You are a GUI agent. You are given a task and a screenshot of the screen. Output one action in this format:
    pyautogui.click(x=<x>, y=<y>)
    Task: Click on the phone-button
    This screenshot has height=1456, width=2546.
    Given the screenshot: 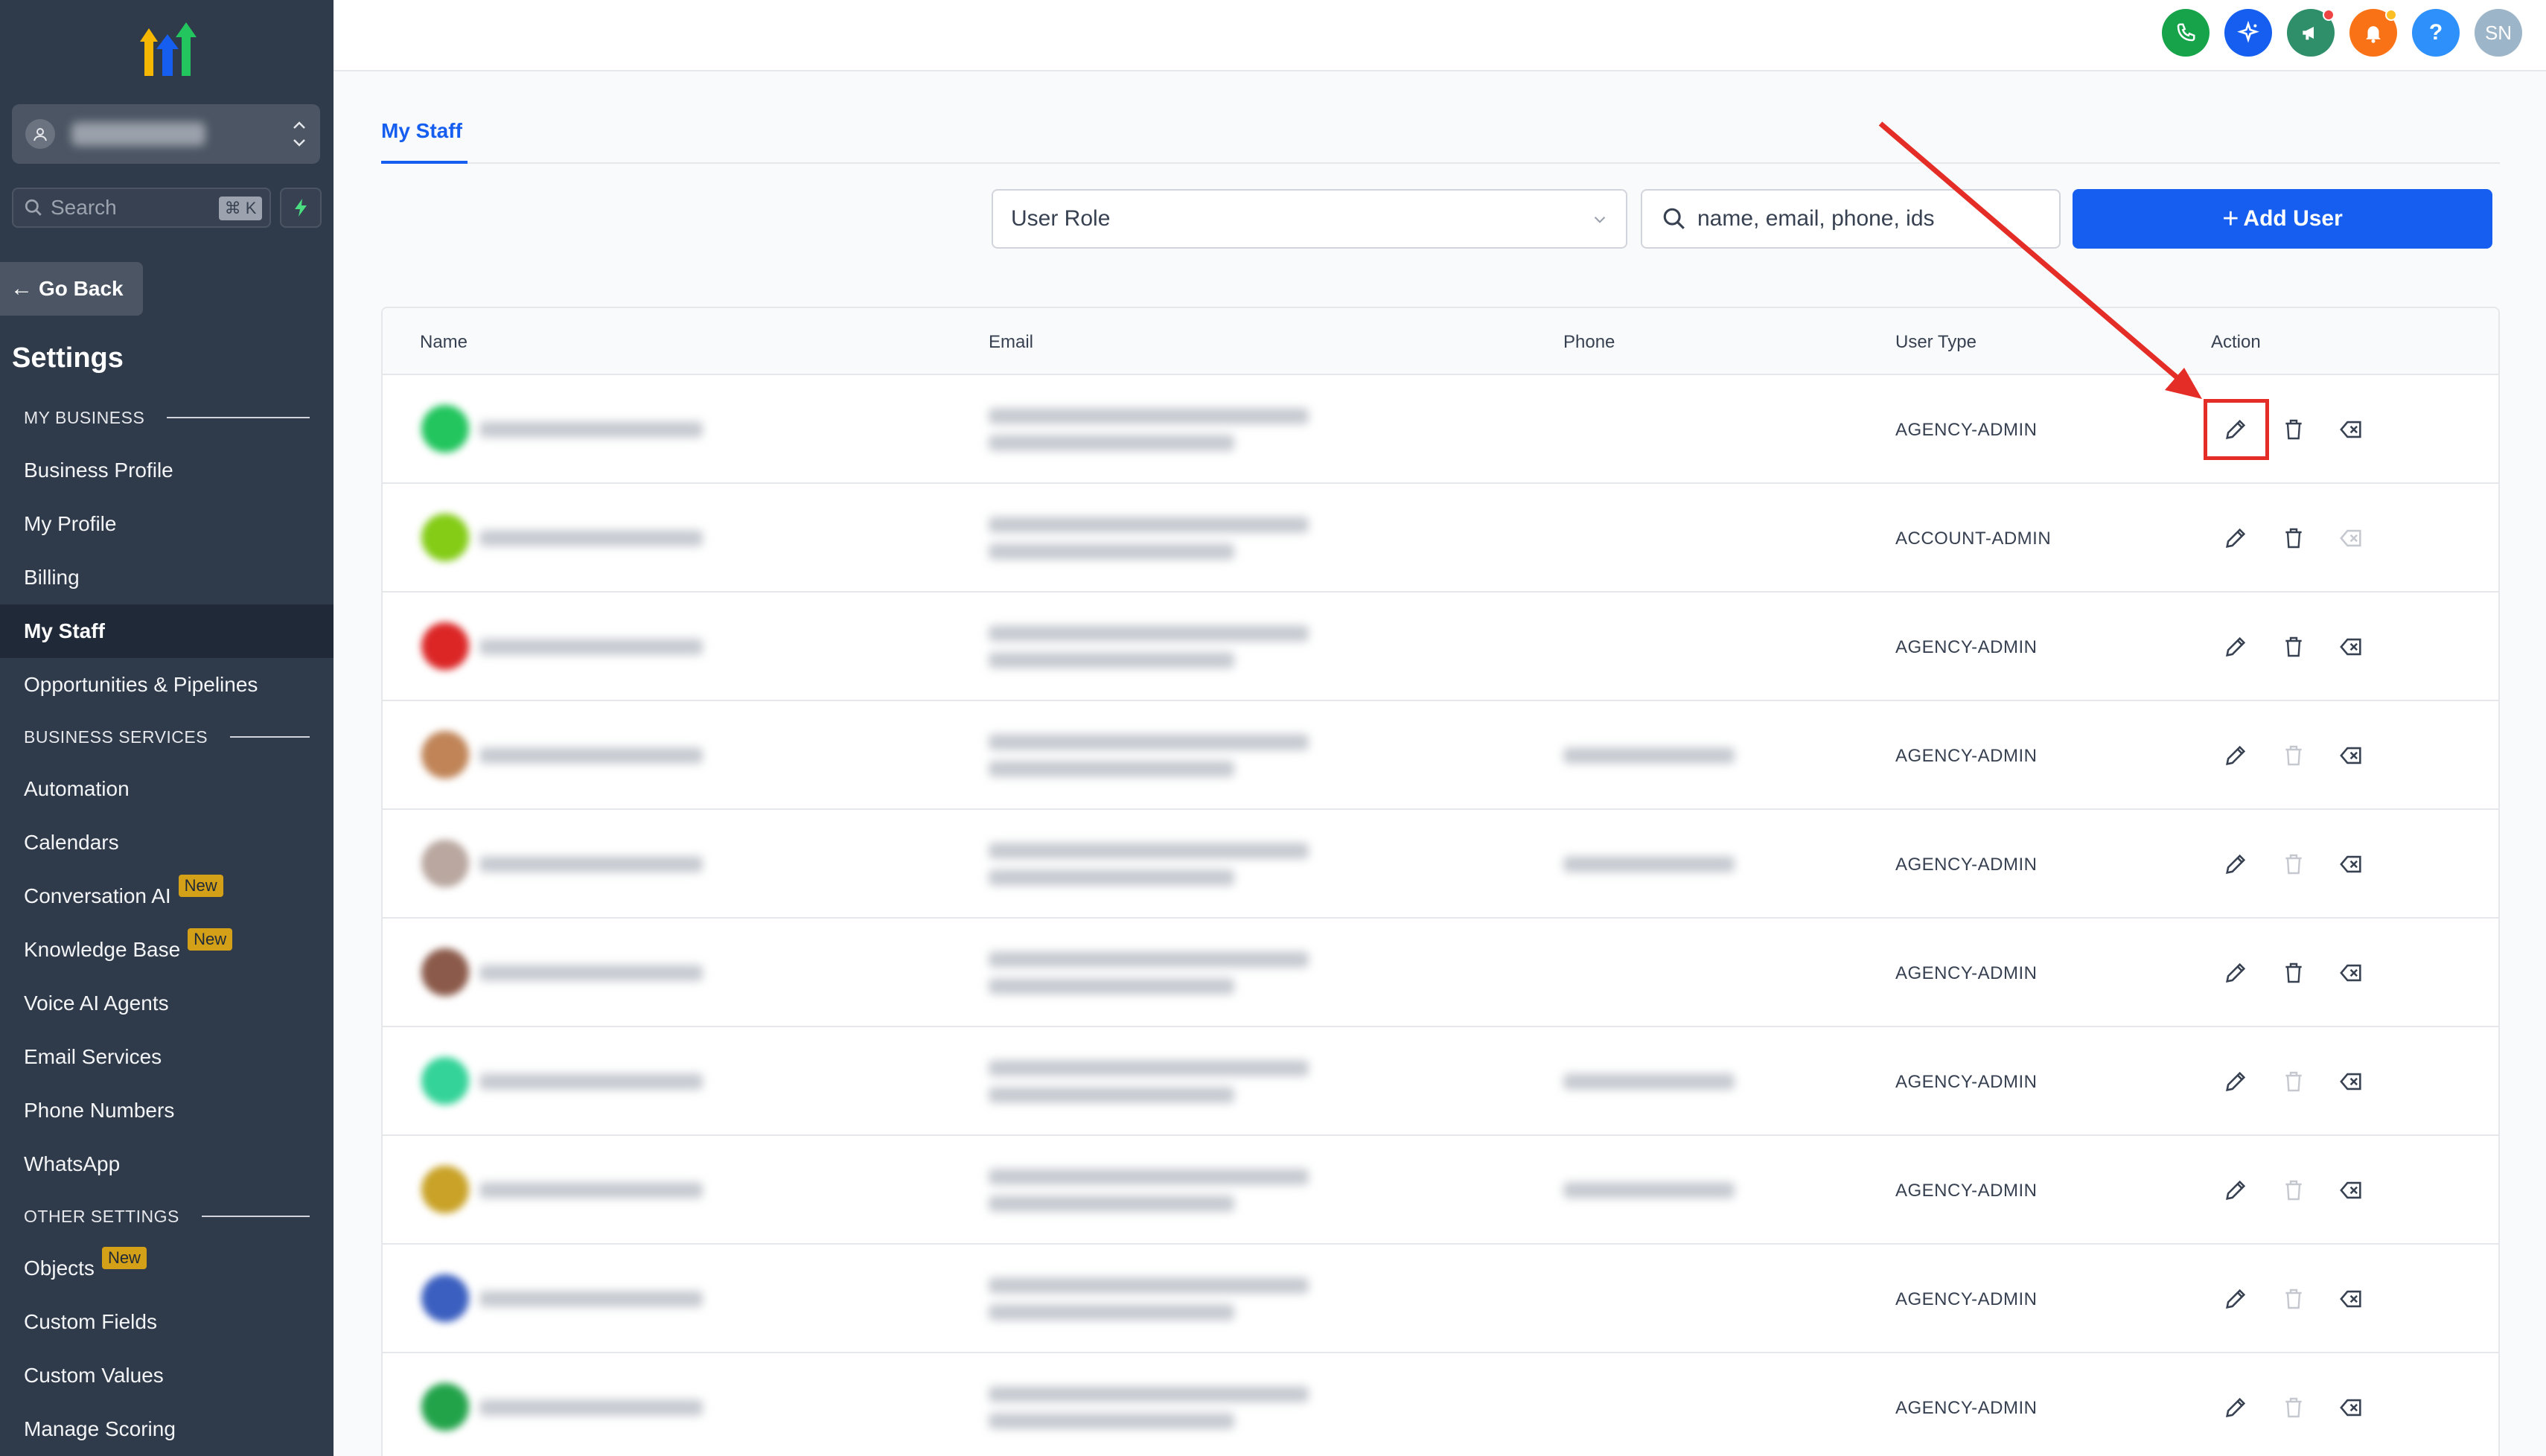 What is the action you would take?
    pyautogui.click(x=2186, y=33)
    